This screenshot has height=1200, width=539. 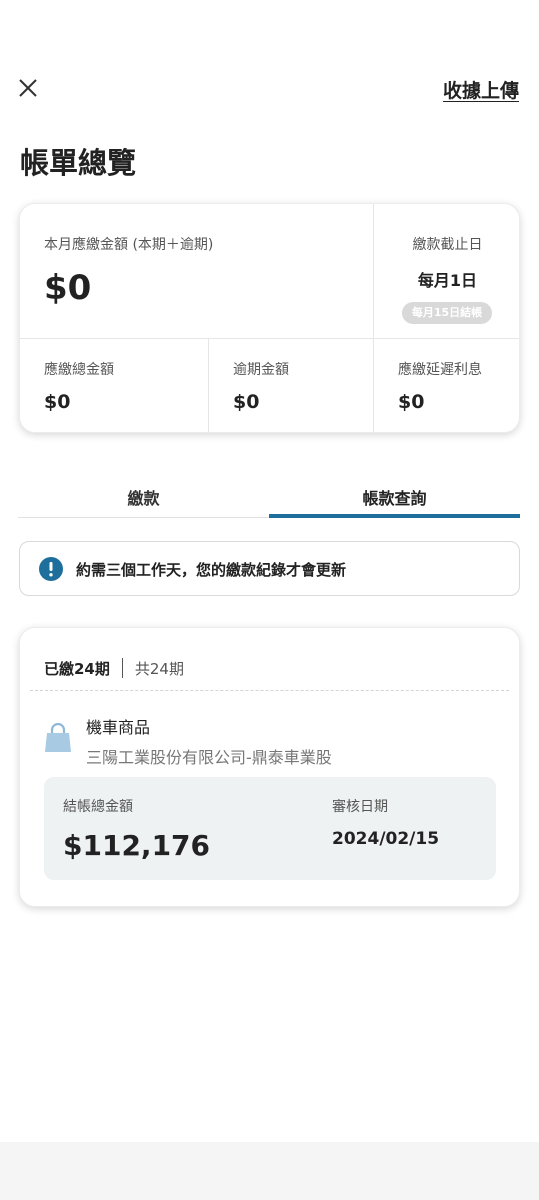 I want to click on review-date-value: 2024/02/15, so click(x=386, y=839).